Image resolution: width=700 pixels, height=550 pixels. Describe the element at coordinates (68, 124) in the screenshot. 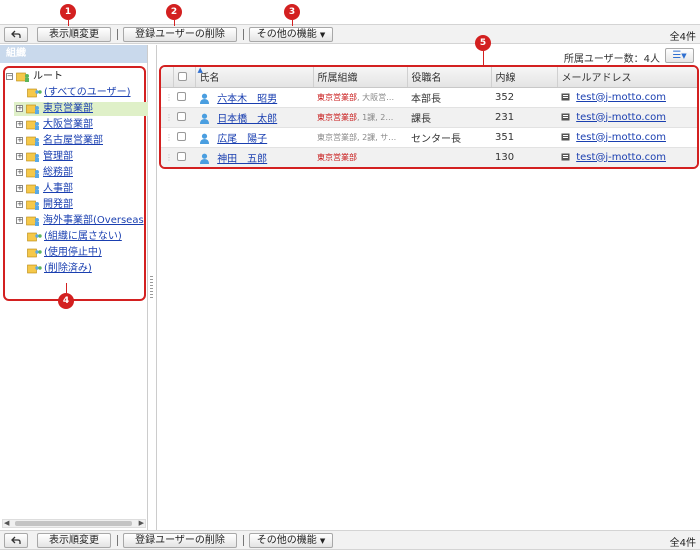

I see `tree-item-label: 大阪営業部` at that location.